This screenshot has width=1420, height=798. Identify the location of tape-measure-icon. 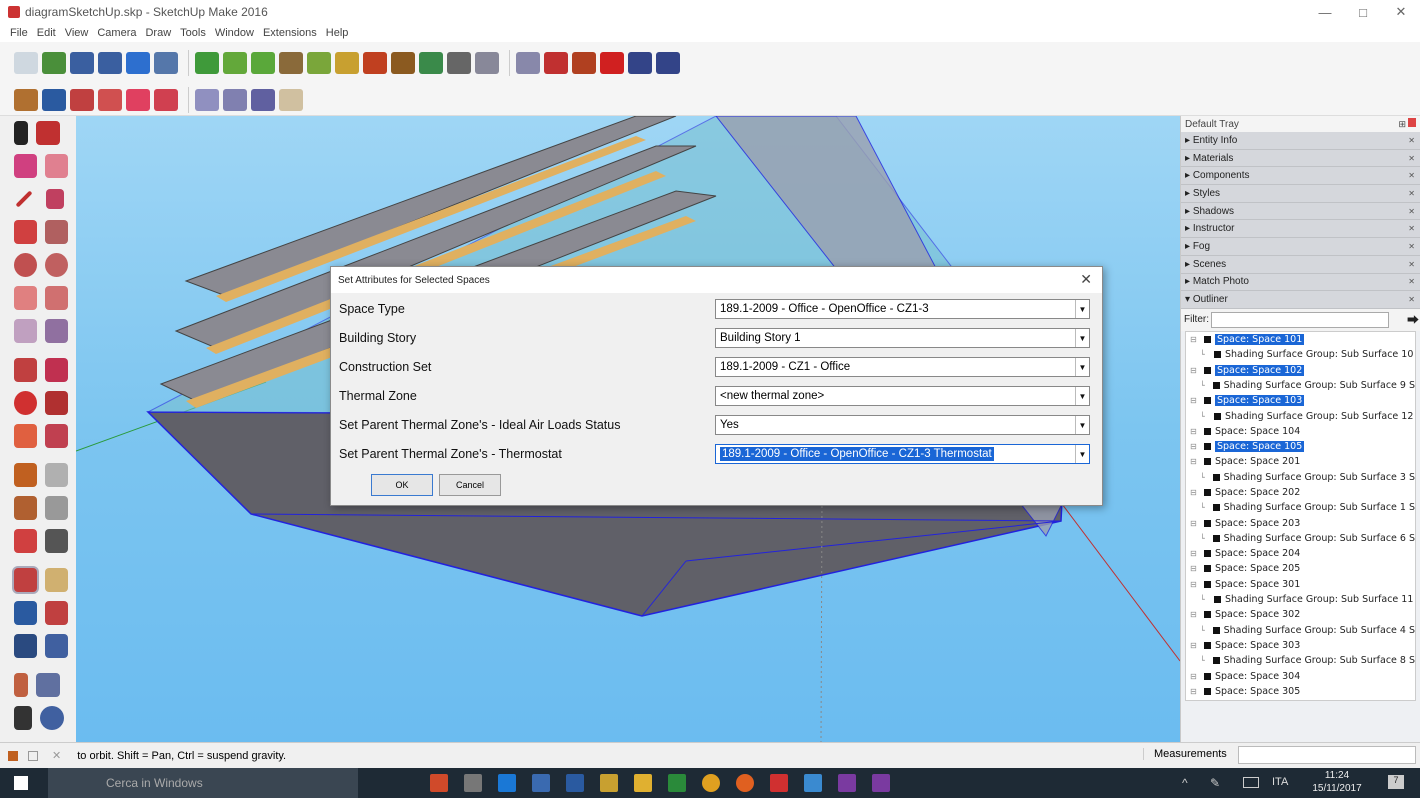
(25, 474).